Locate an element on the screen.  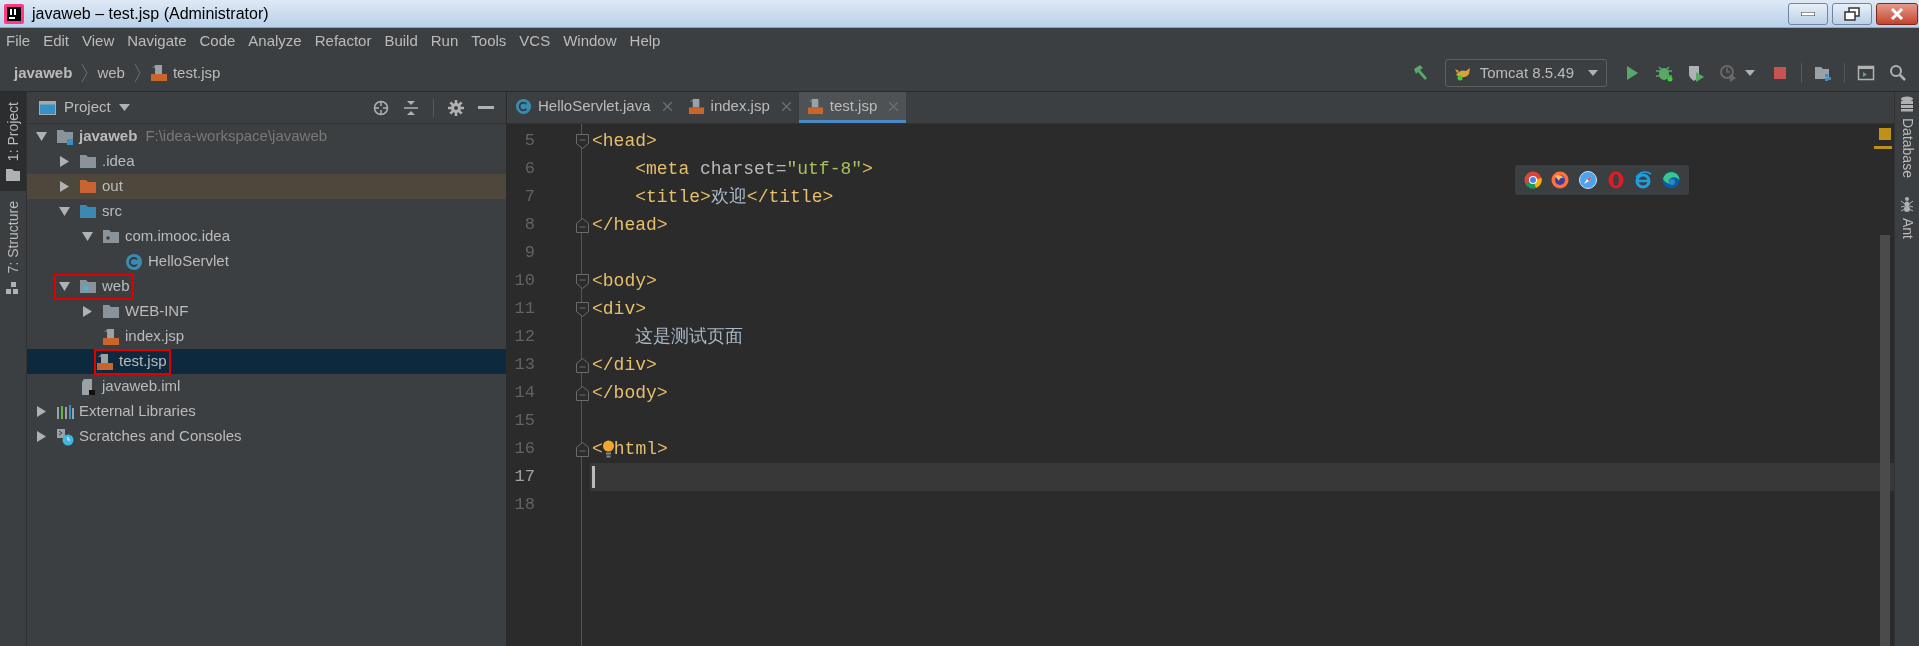
locate-icon is located at coordinates (381, 107).